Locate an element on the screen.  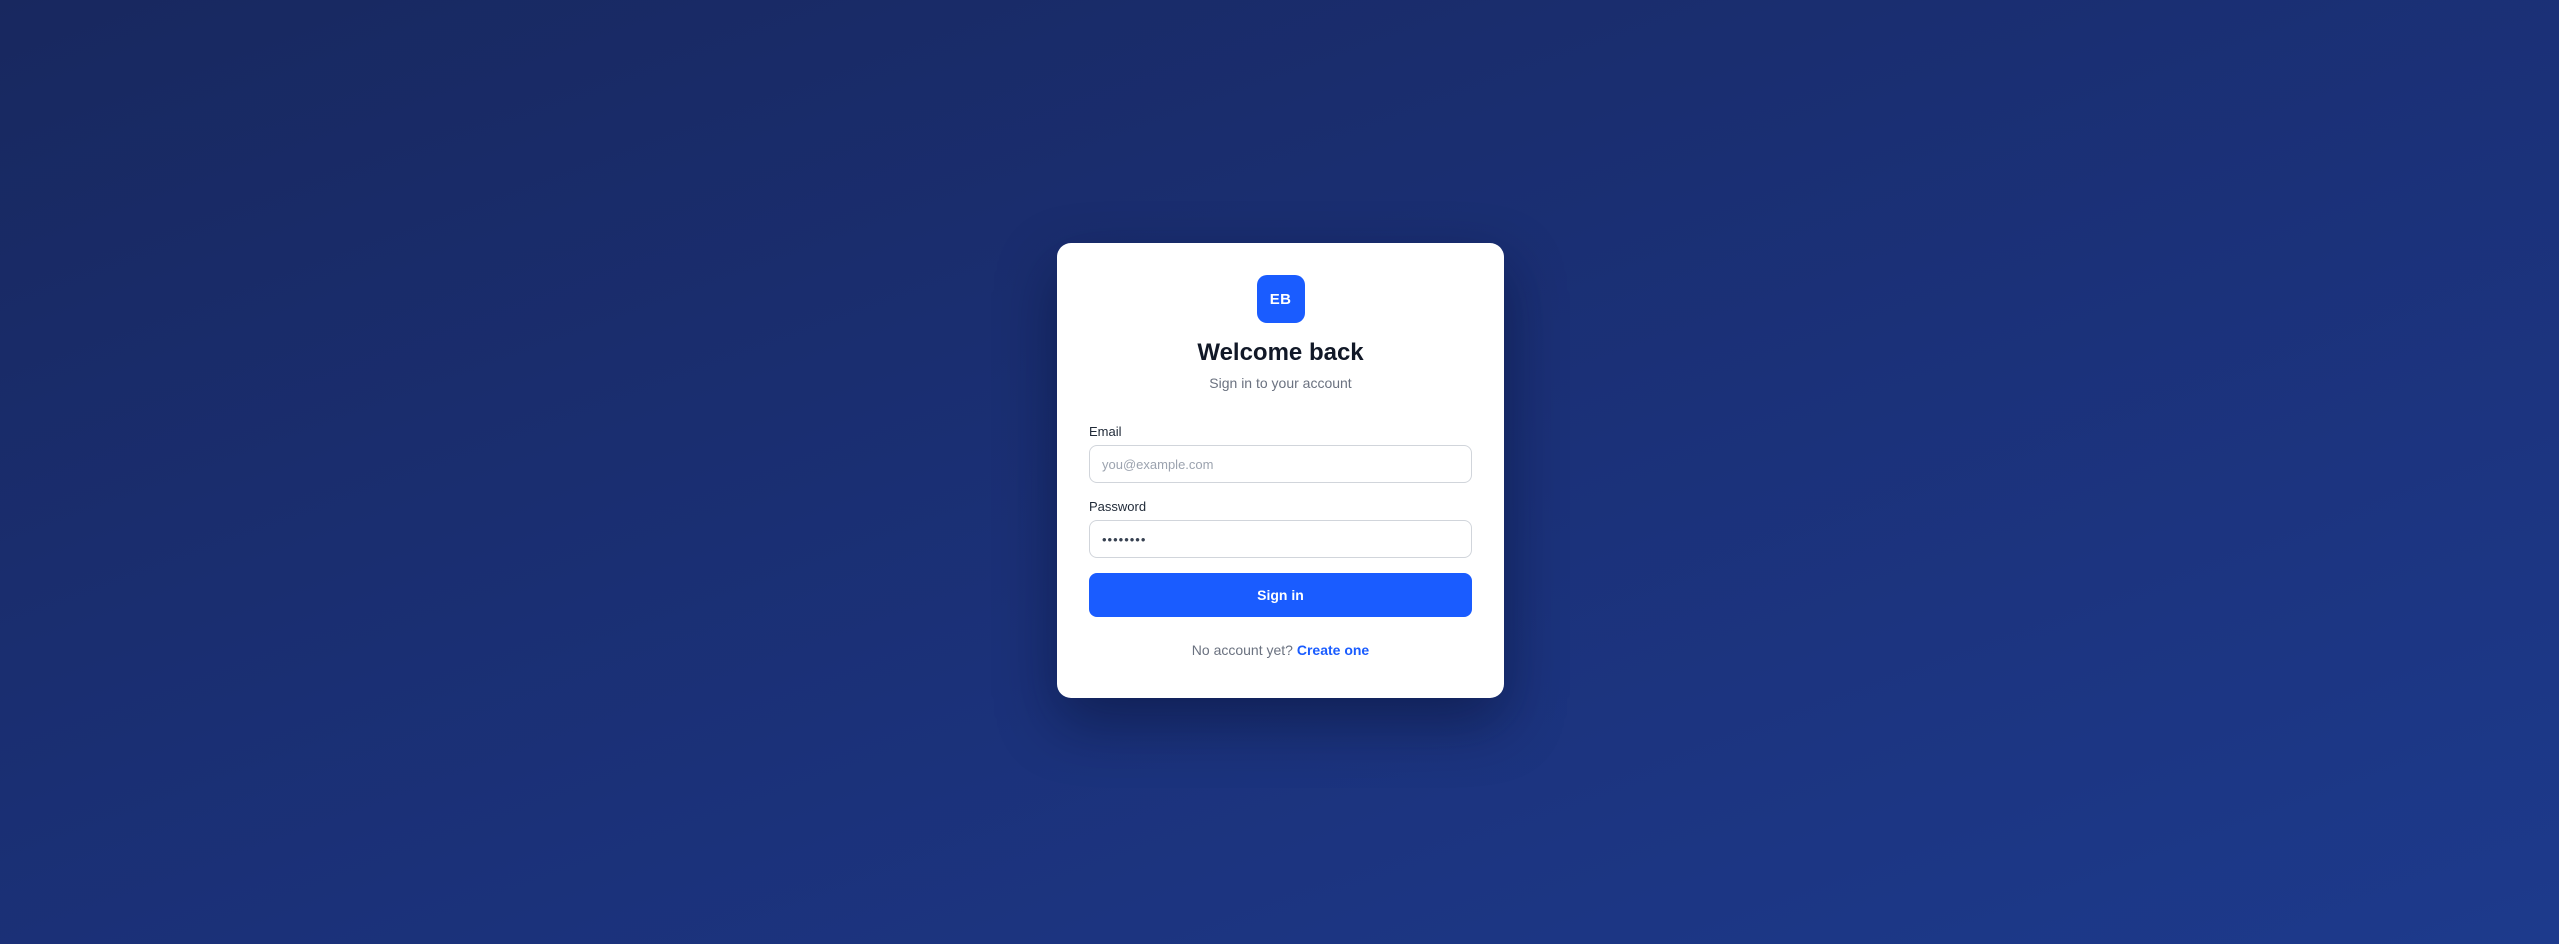
create-account-link: Create one is located at coordinates (1333, 650).